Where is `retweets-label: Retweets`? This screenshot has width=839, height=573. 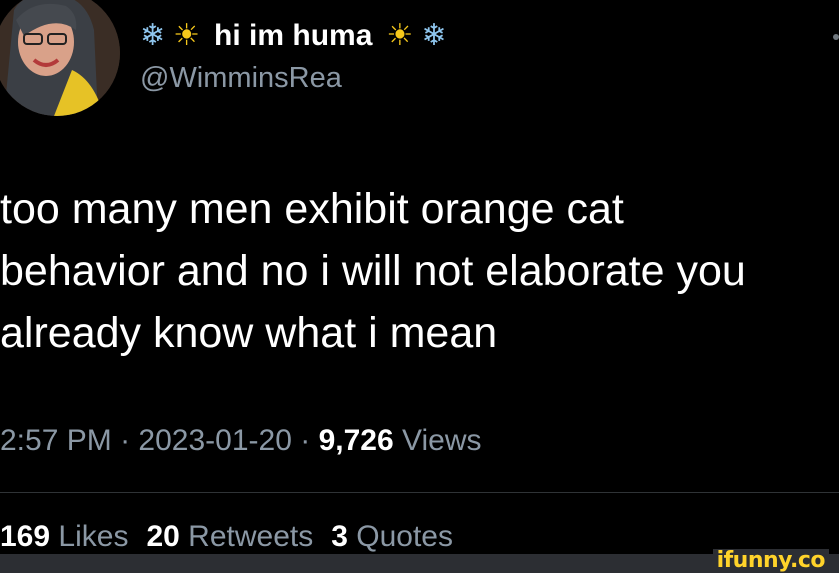 retweets-label: Retweets is located at coordinates (251, 536).